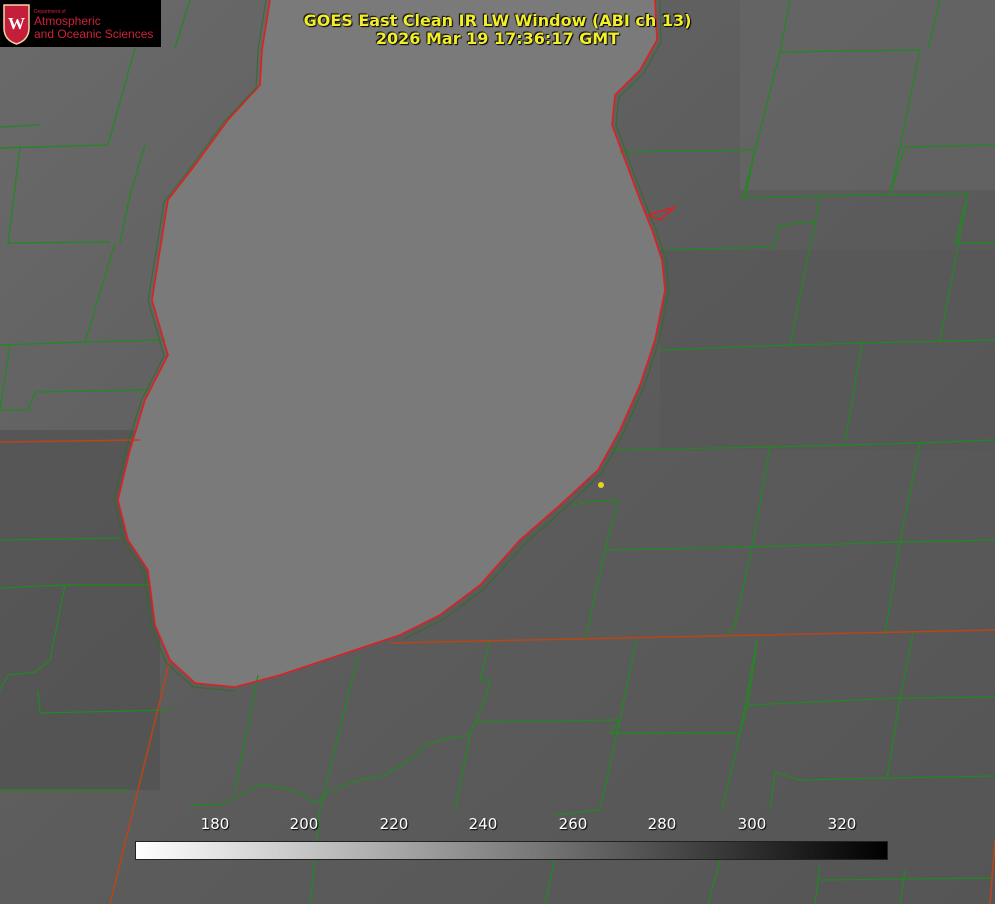 The width and height of the screenshot is (995, 904). I want to click on colorbar-tick-label: 200, so click(304, 824).